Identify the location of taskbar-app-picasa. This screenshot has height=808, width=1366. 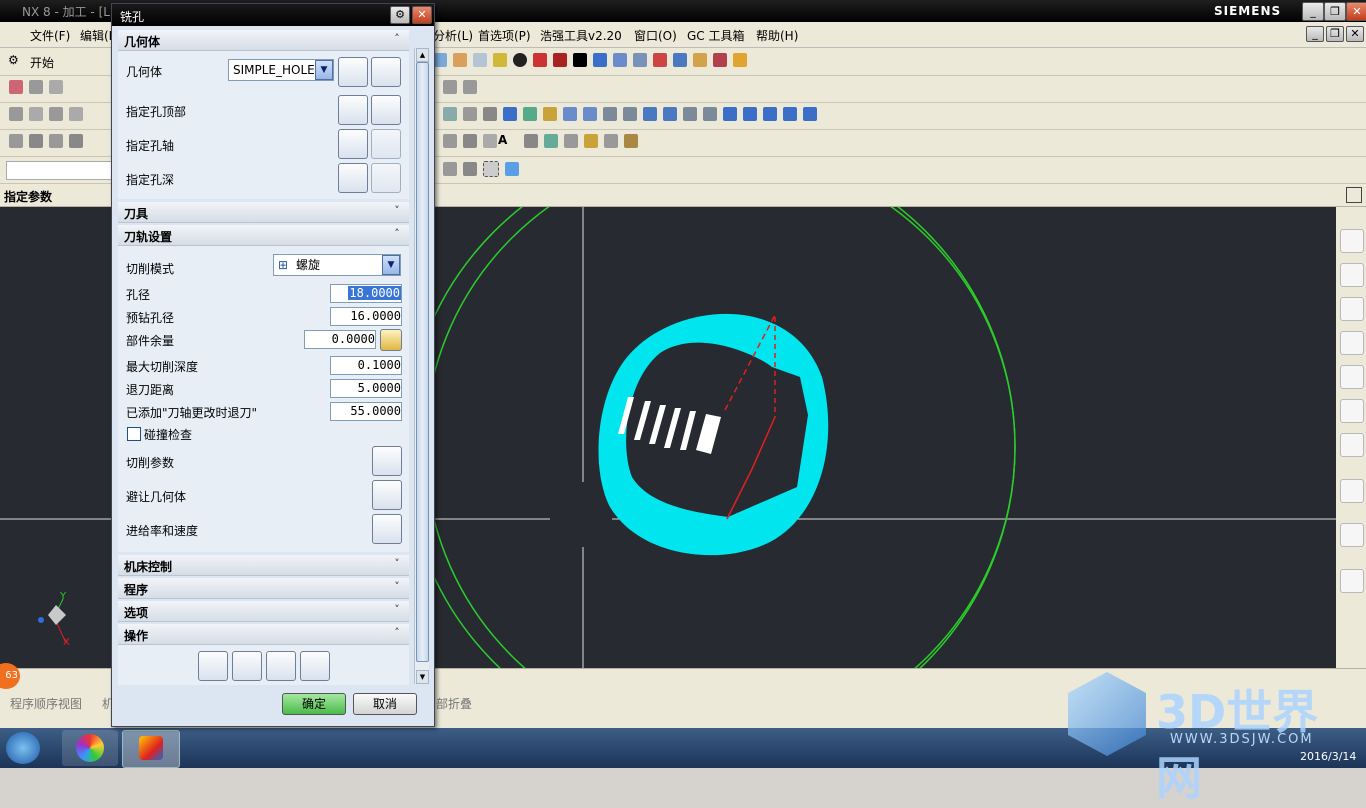
(90, 748).